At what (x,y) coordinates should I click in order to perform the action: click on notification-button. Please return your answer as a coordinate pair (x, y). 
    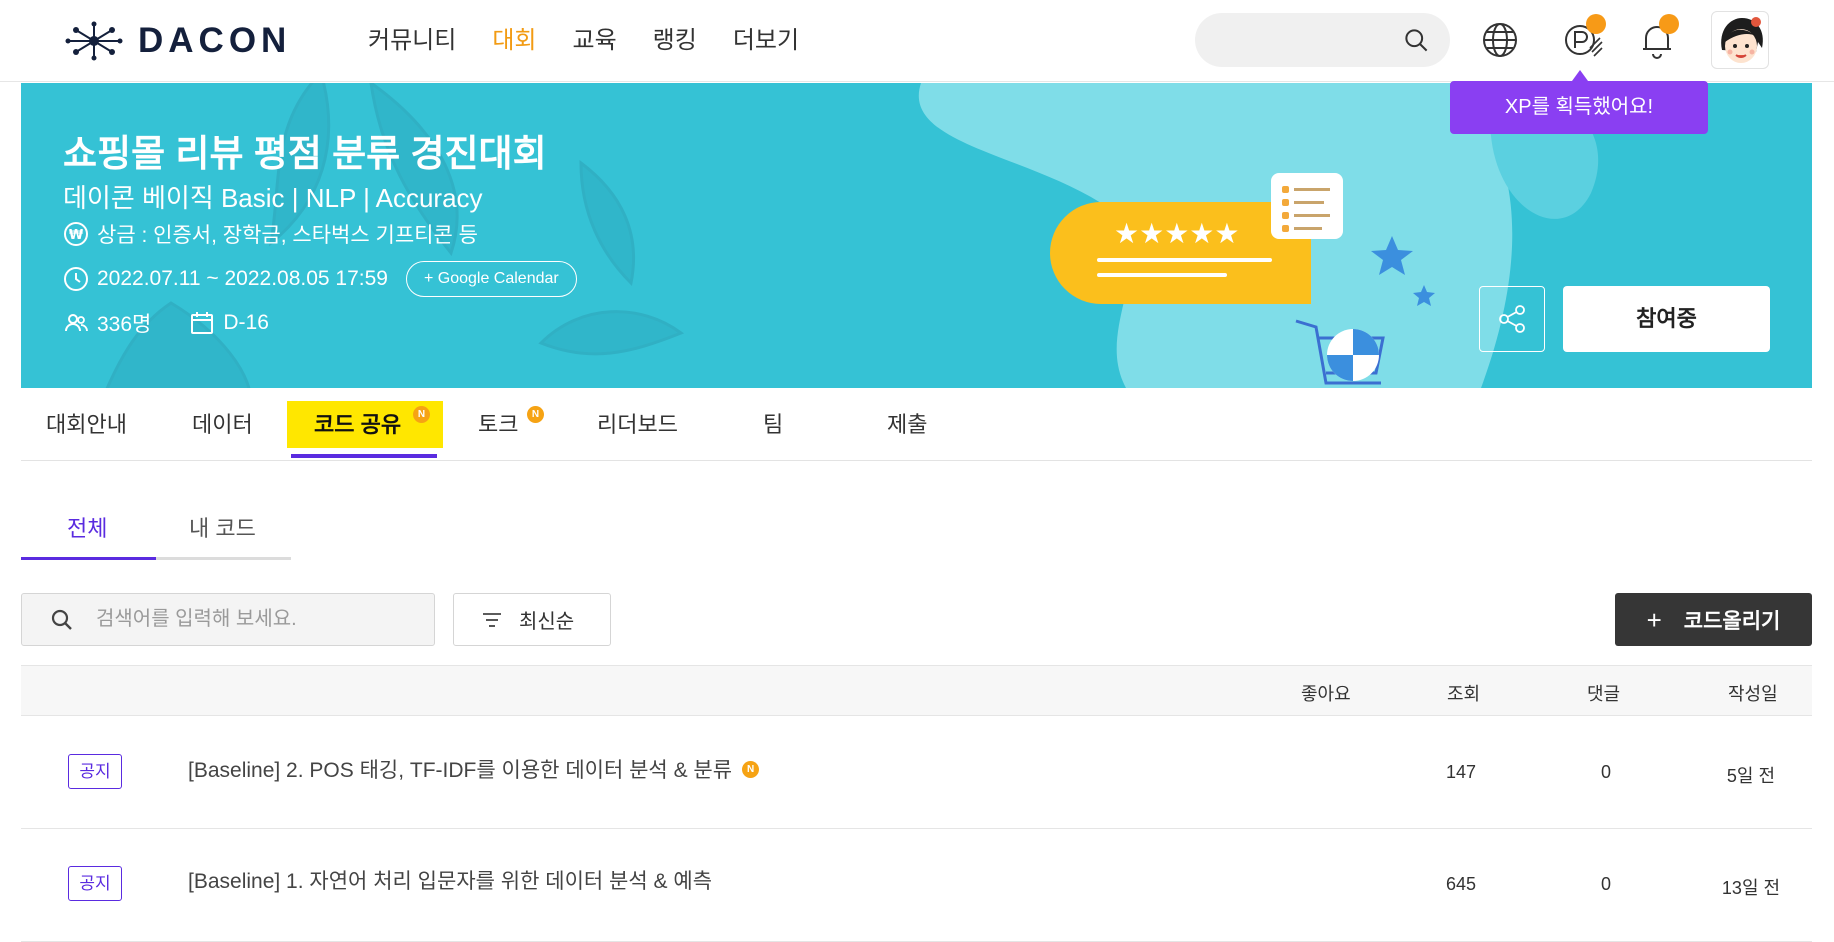
    Looking at the image, I should click on (1657, 38).